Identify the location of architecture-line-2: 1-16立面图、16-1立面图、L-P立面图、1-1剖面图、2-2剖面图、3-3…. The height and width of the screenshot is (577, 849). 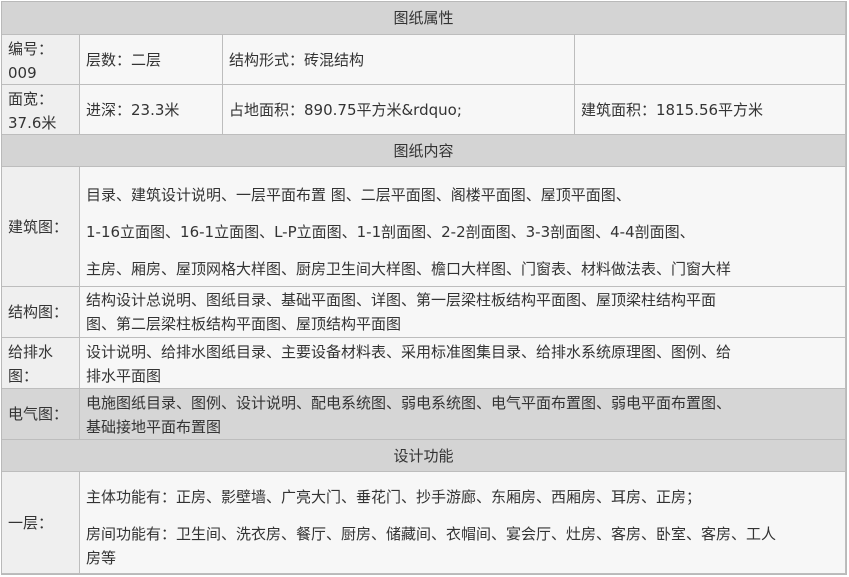
(390, 232).